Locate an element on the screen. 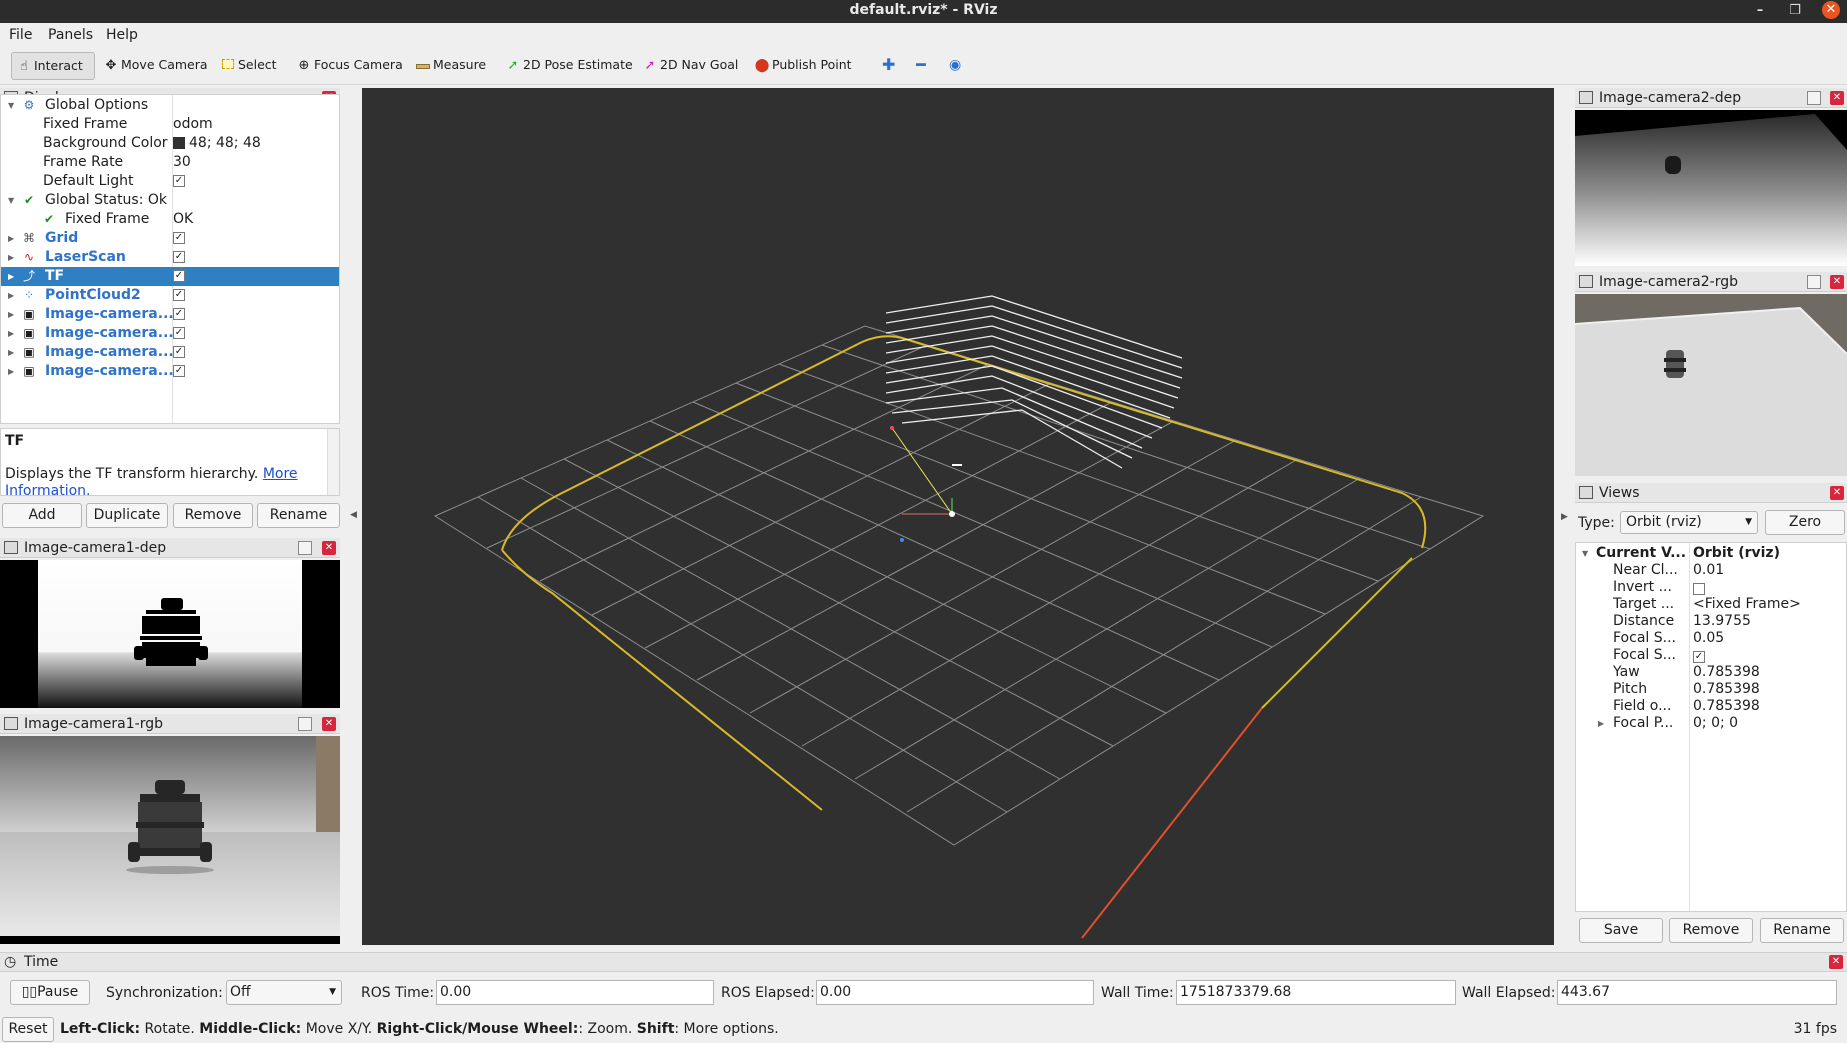 Image resolution: width=1847 pixels, height=1043 pixels. 2d-pose-estimate-button: ➚ 2D Pose Estimate is located at coordinates (569, 66).